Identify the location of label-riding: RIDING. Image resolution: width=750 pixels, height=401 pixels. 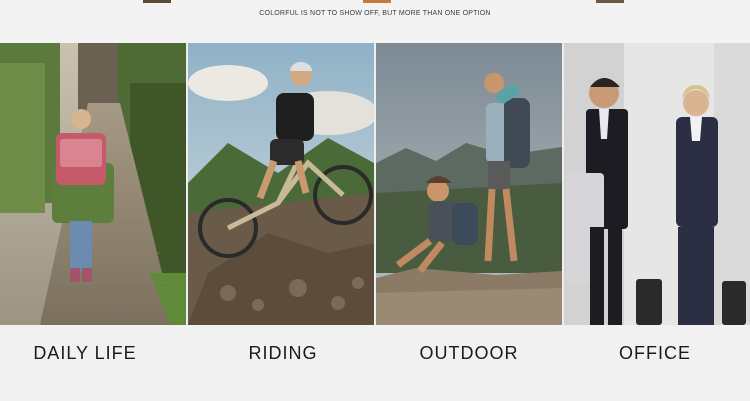
(283, 353).